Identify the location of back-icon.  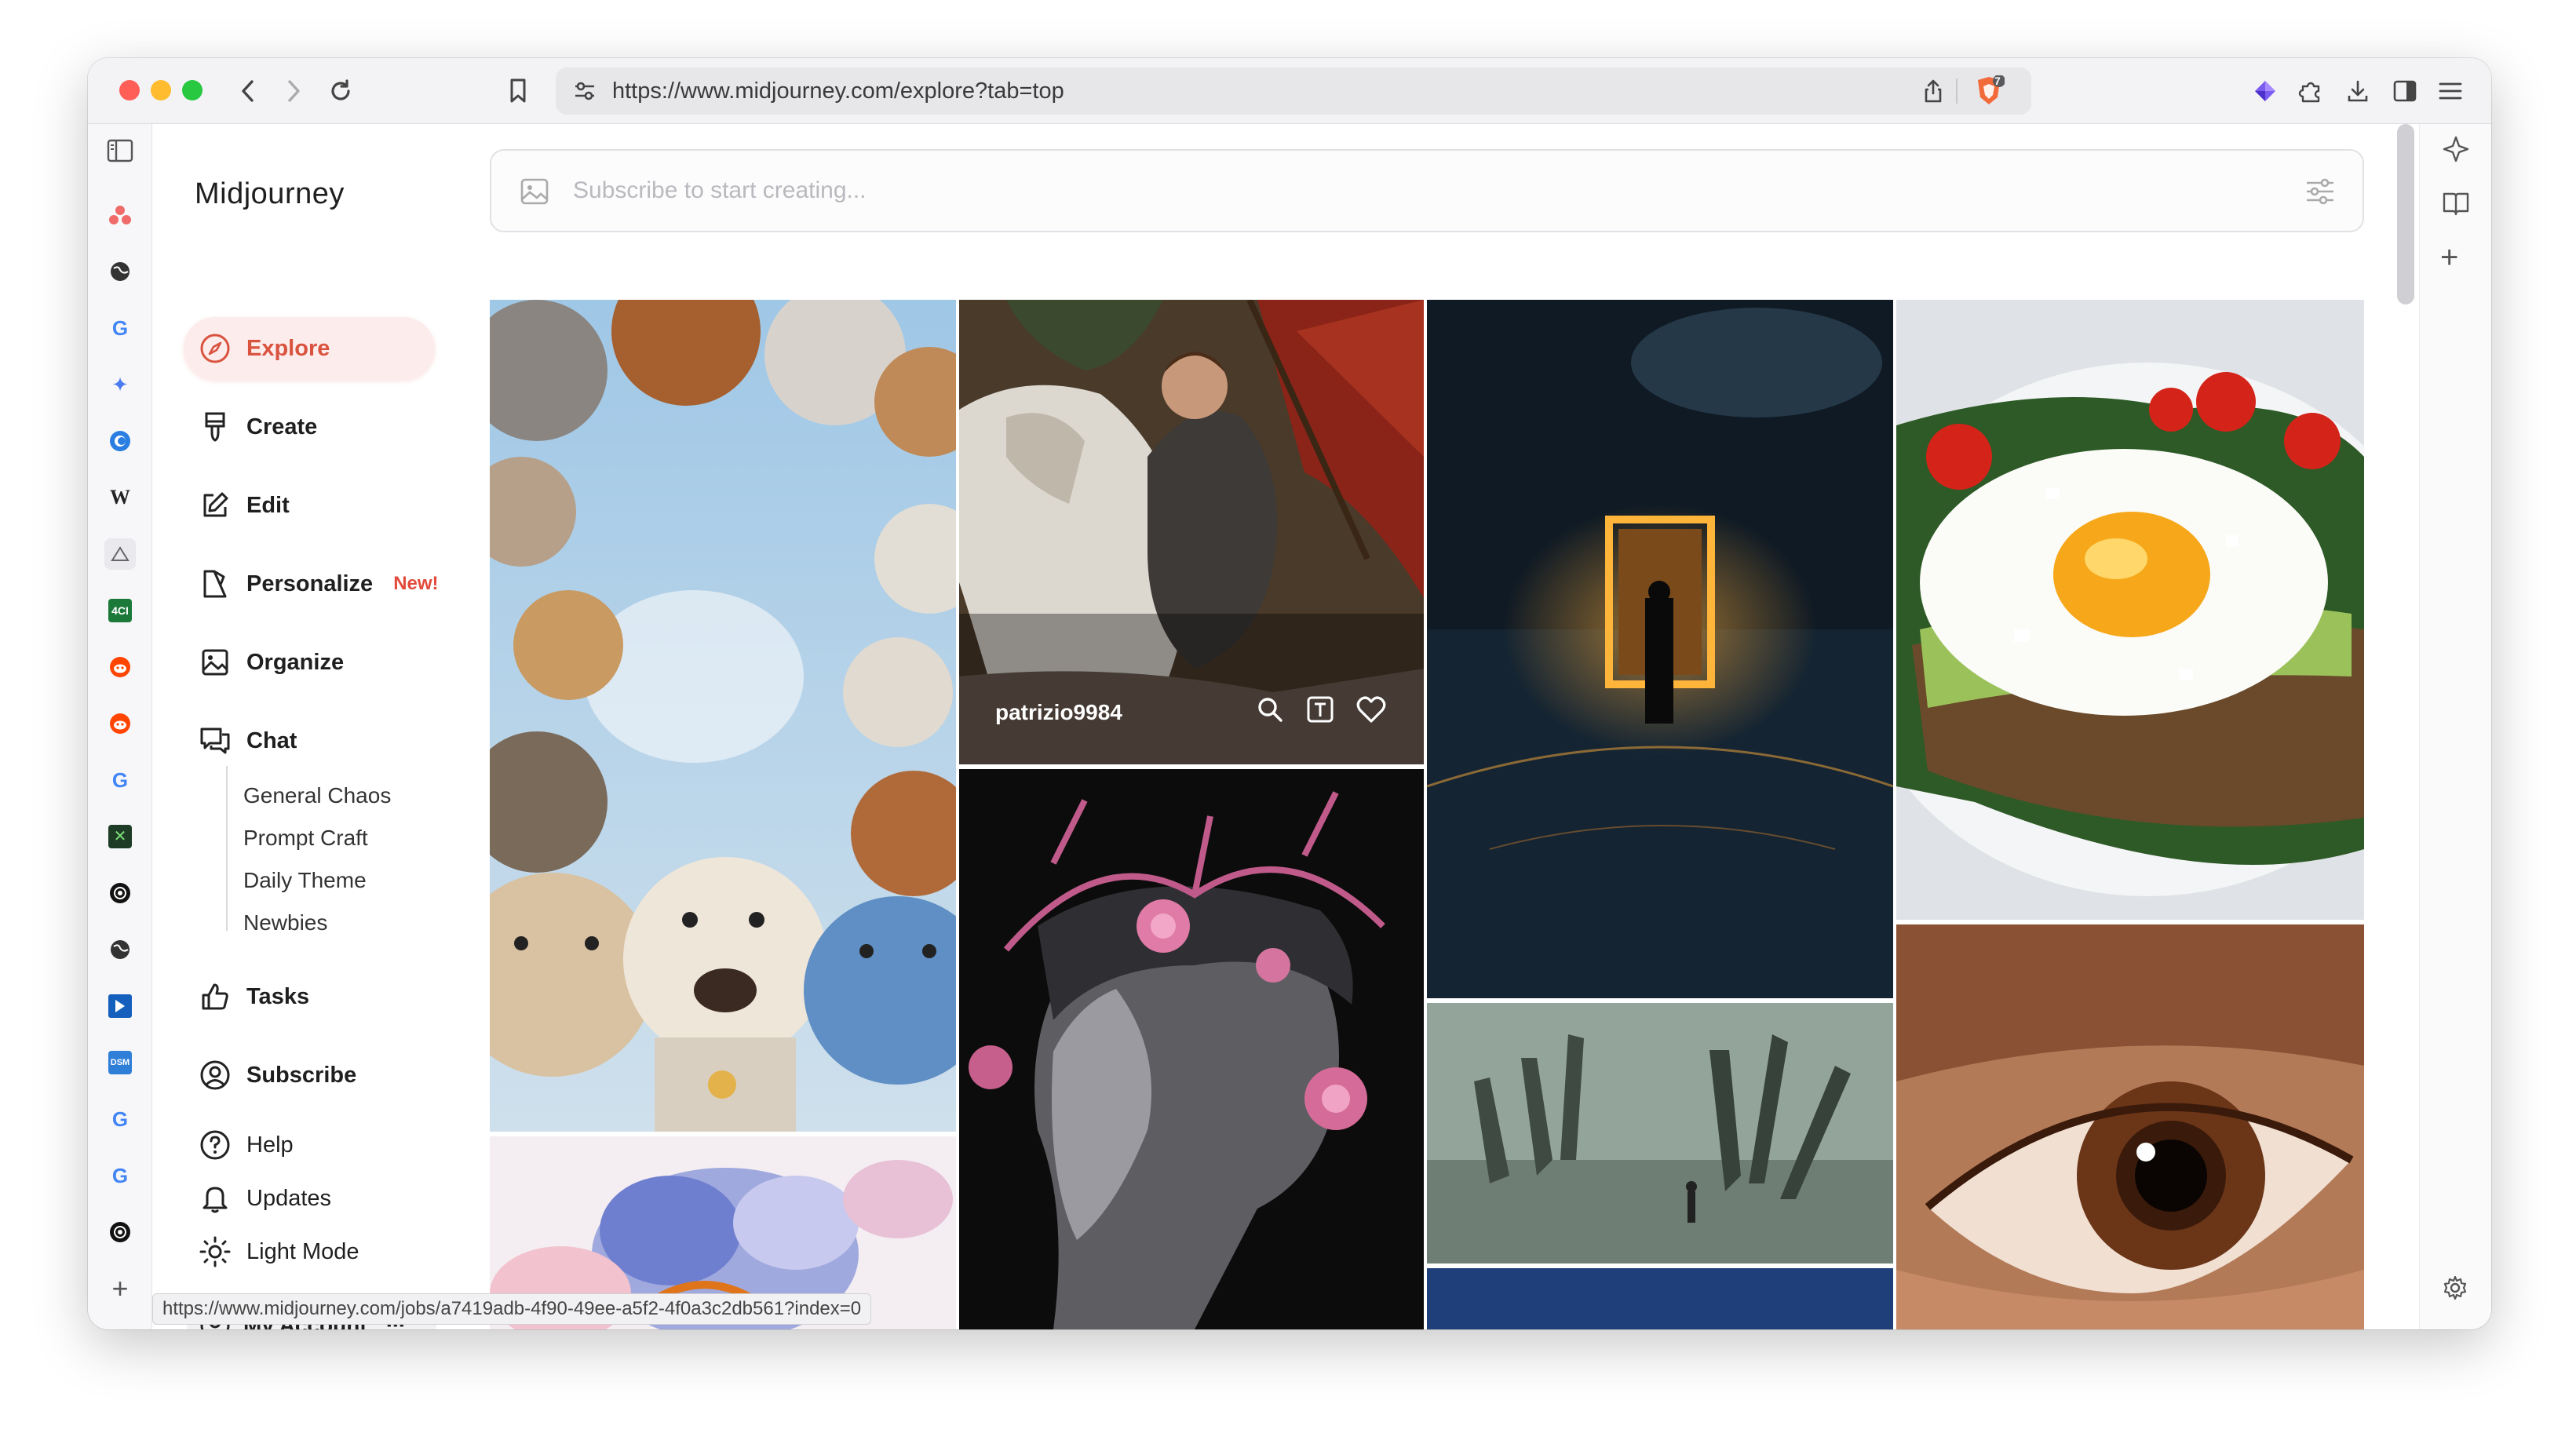
(248, 91).